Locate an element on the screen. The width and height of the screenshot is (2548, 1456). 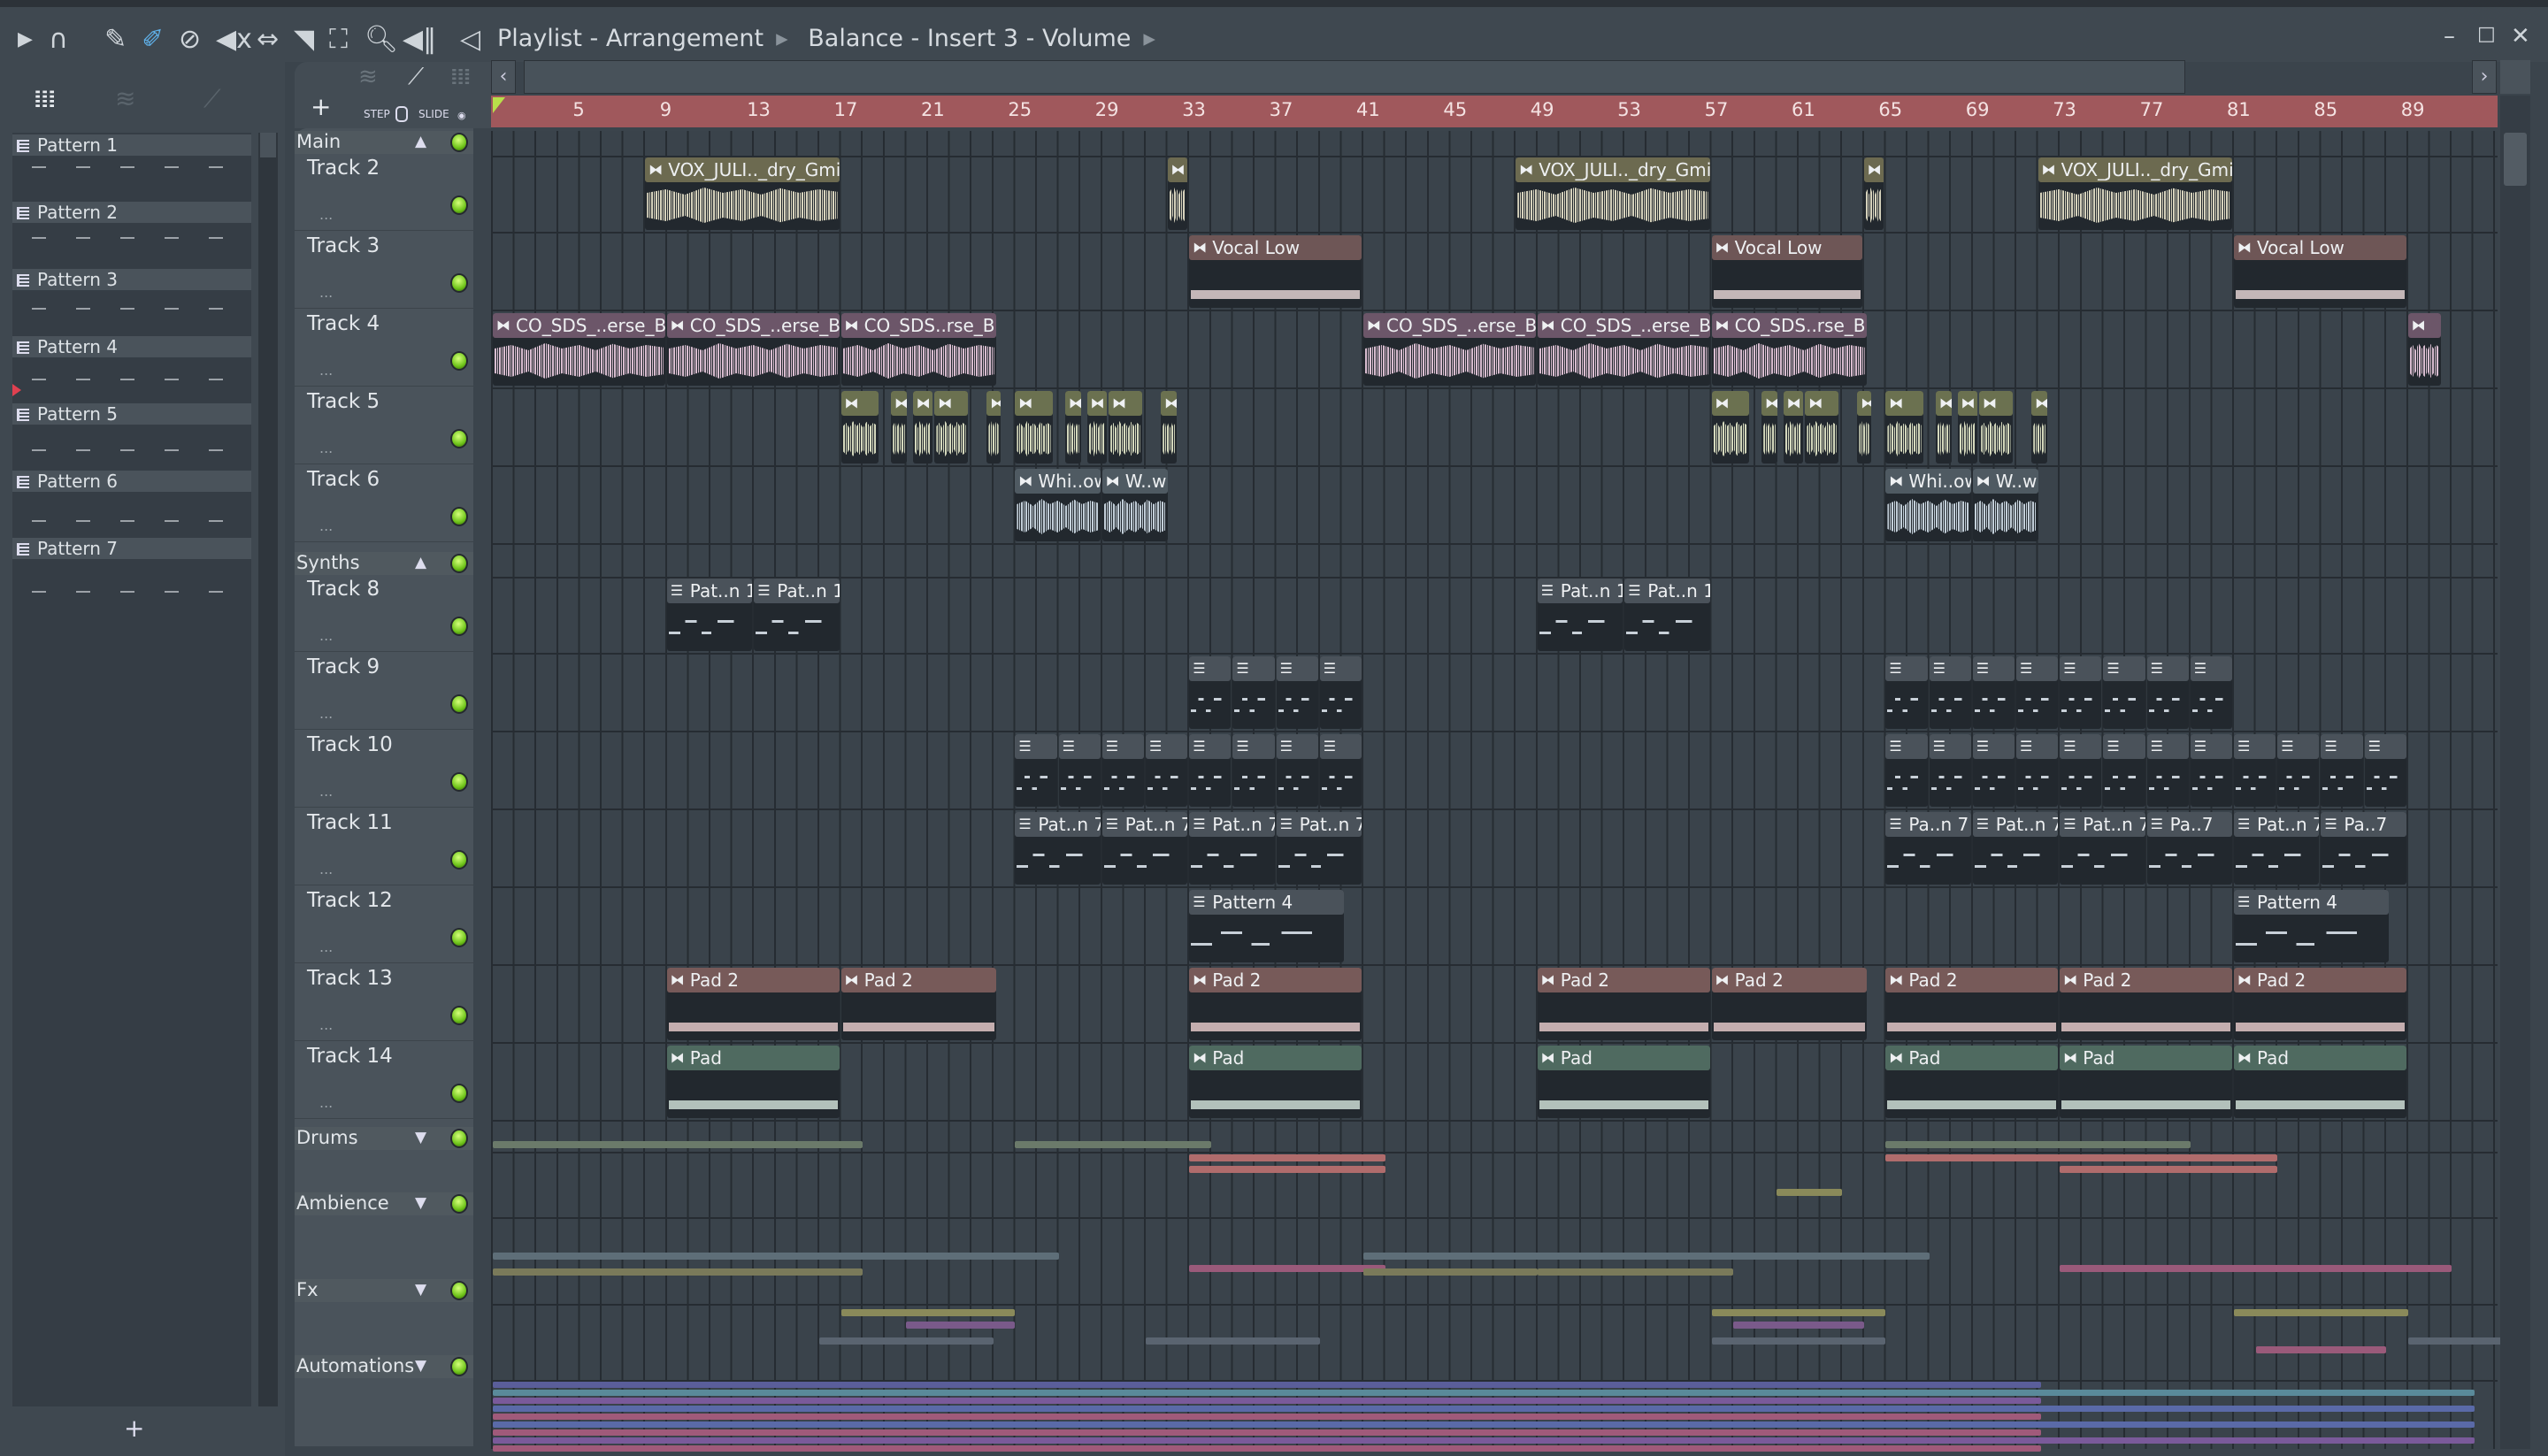
delete-icon: ⊘ is located at coordinates (190, 40).